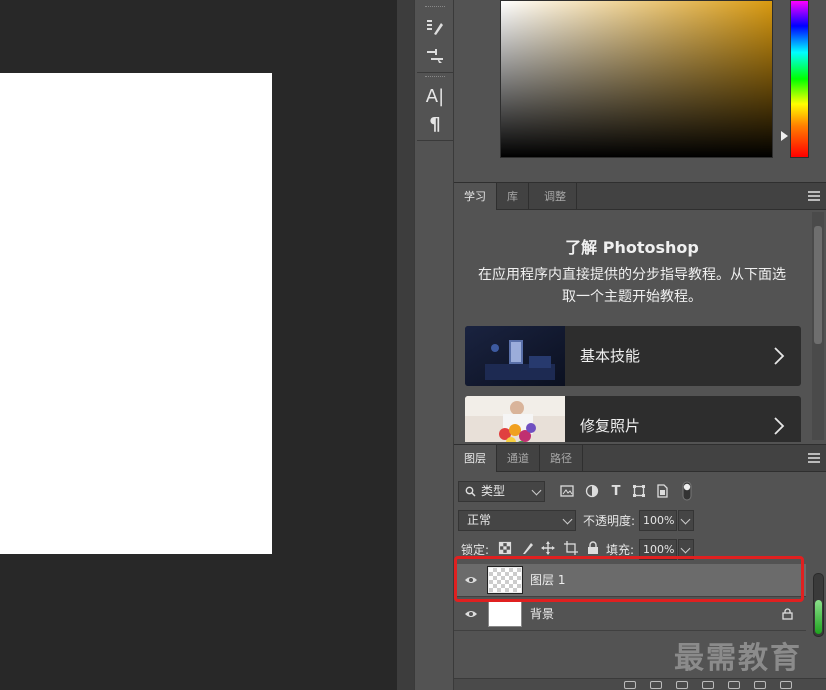  What do you see at coordinates (435, 96) in the screenshot?
I see `character-icon: A|` at bounding box center [435, 96].